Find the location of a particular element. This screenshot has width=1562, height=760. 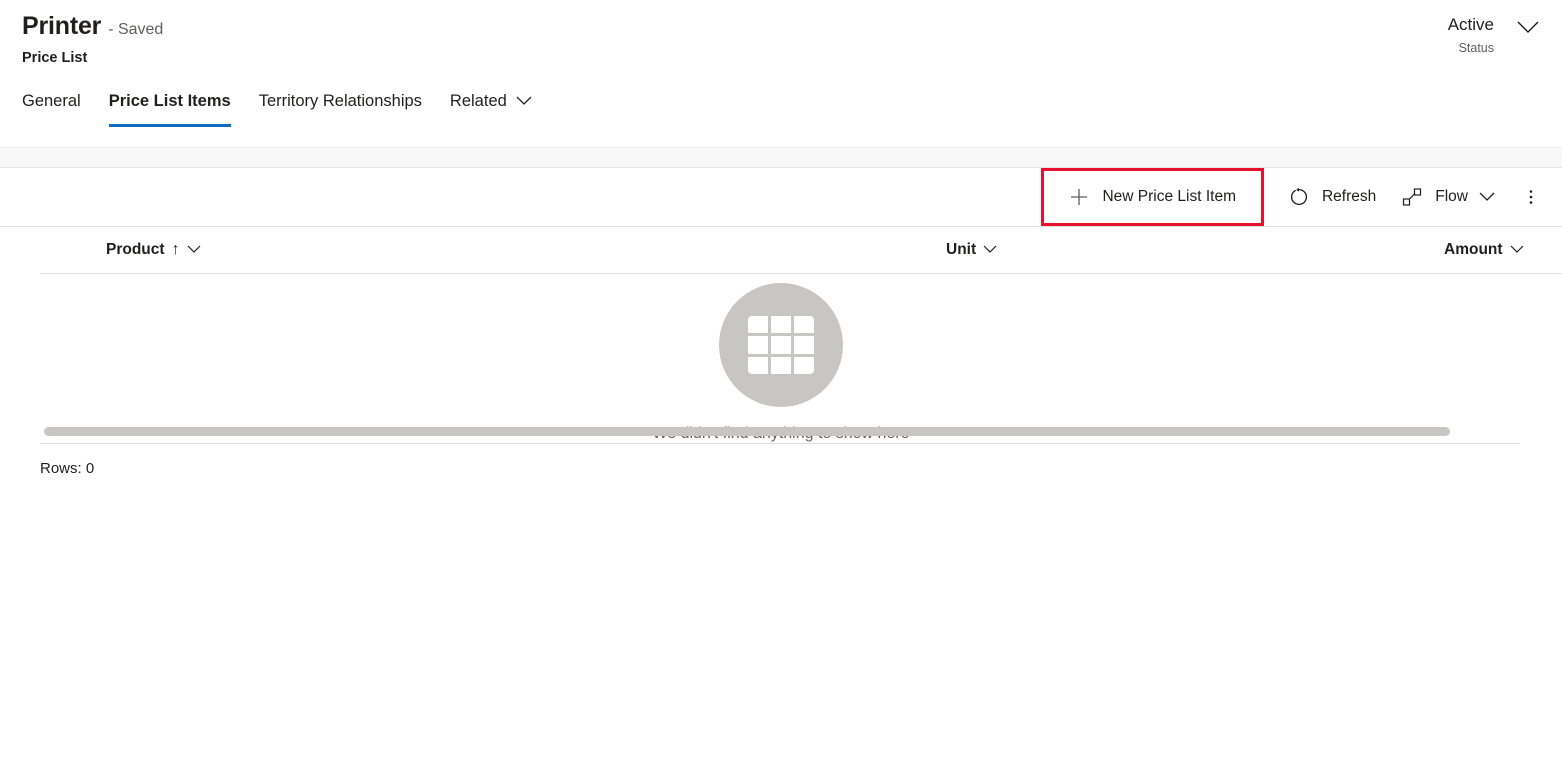

record-entity-label: Price List is located at coordinates (55, 58).